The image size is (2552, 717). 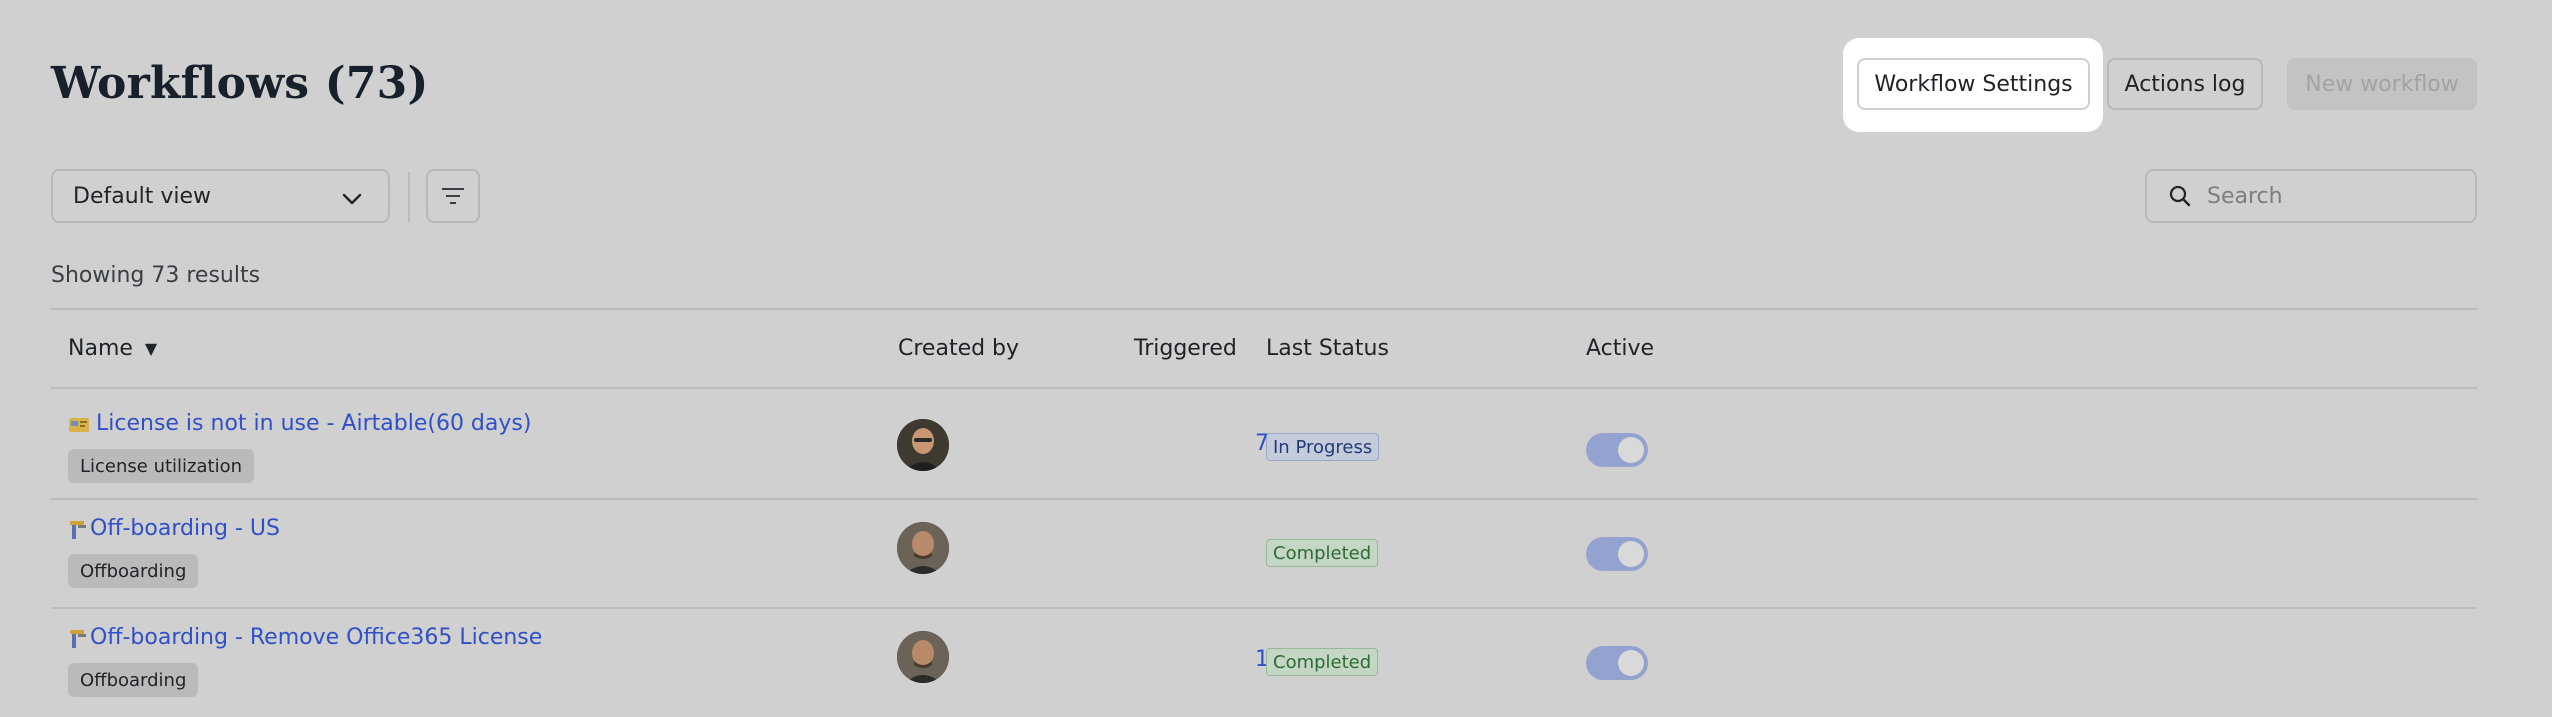 I want to click on status-badge: In Progress, so click(x=1323, y=447).